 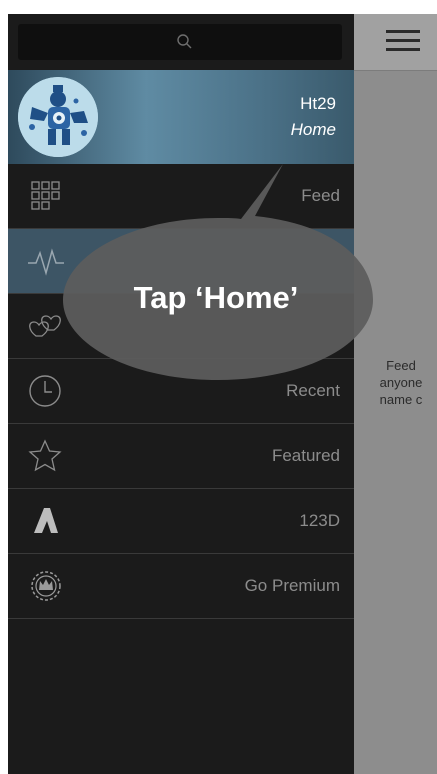 What do you see at coordinates (184, 41) in the screenshot?
I see `search-icon` at bounding box center [184, 41].